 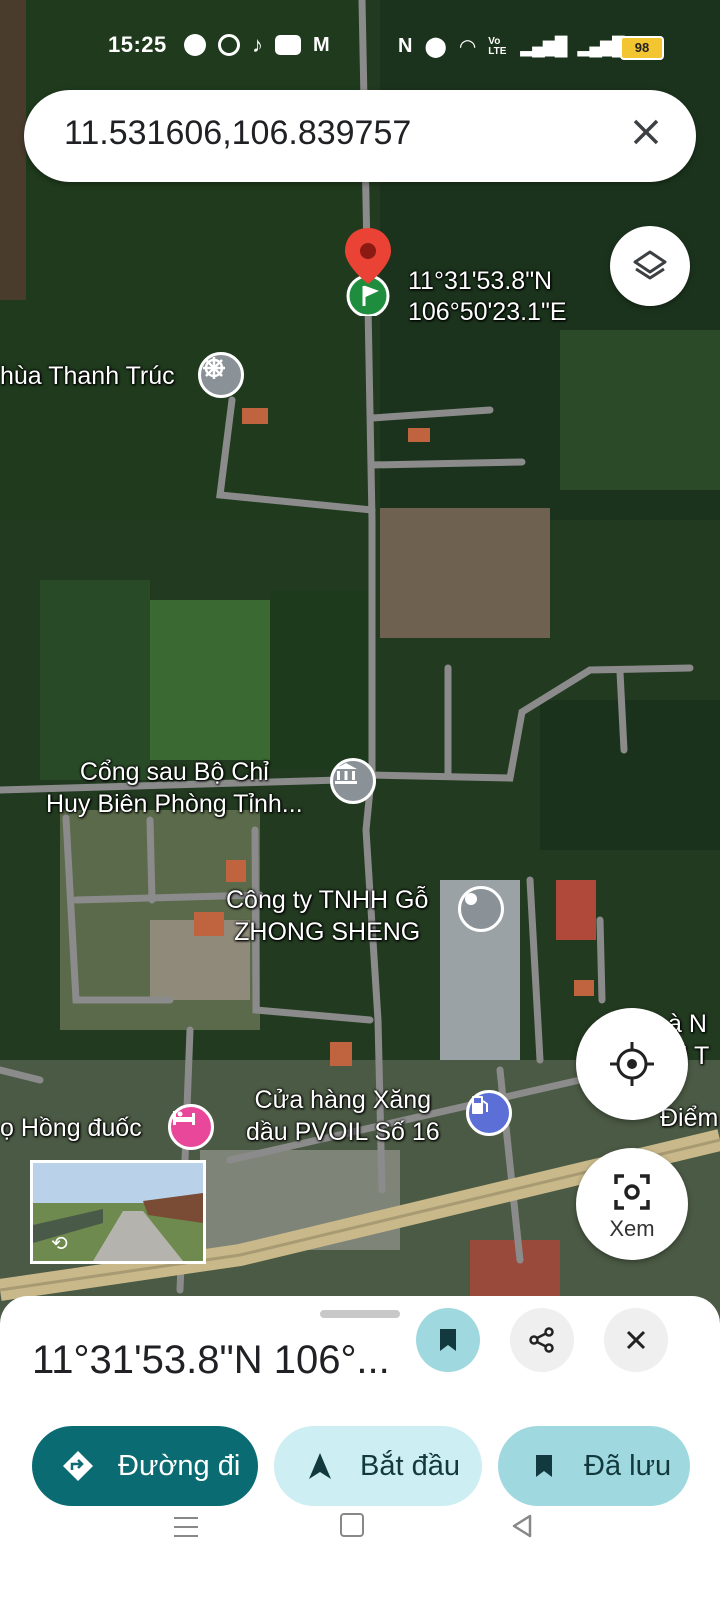 What do you see at coordinates (497, 46) in the screenshot?
I see `volte-icon: Vo LTE` at bounding box center [497, 46].